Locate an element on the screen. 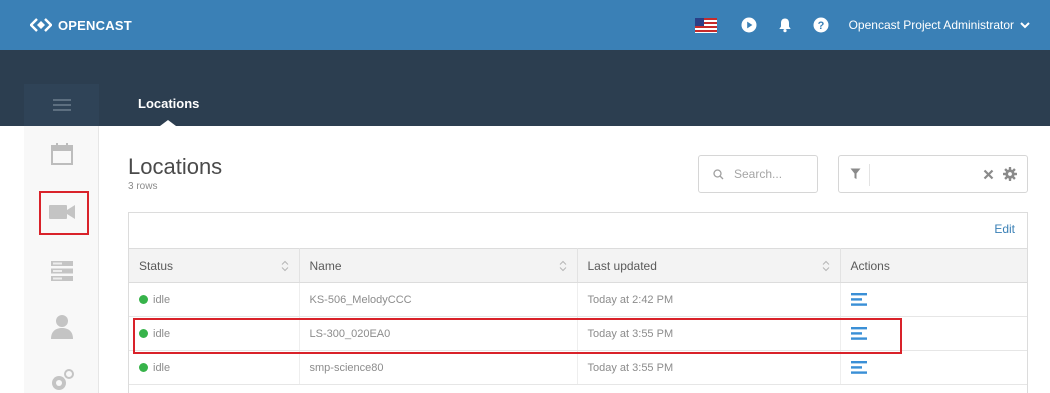 This screenshot has width=1050, height=393. table-row: idle smp-science80 Today at 3:55 PM is located at coordinates (578, 367).